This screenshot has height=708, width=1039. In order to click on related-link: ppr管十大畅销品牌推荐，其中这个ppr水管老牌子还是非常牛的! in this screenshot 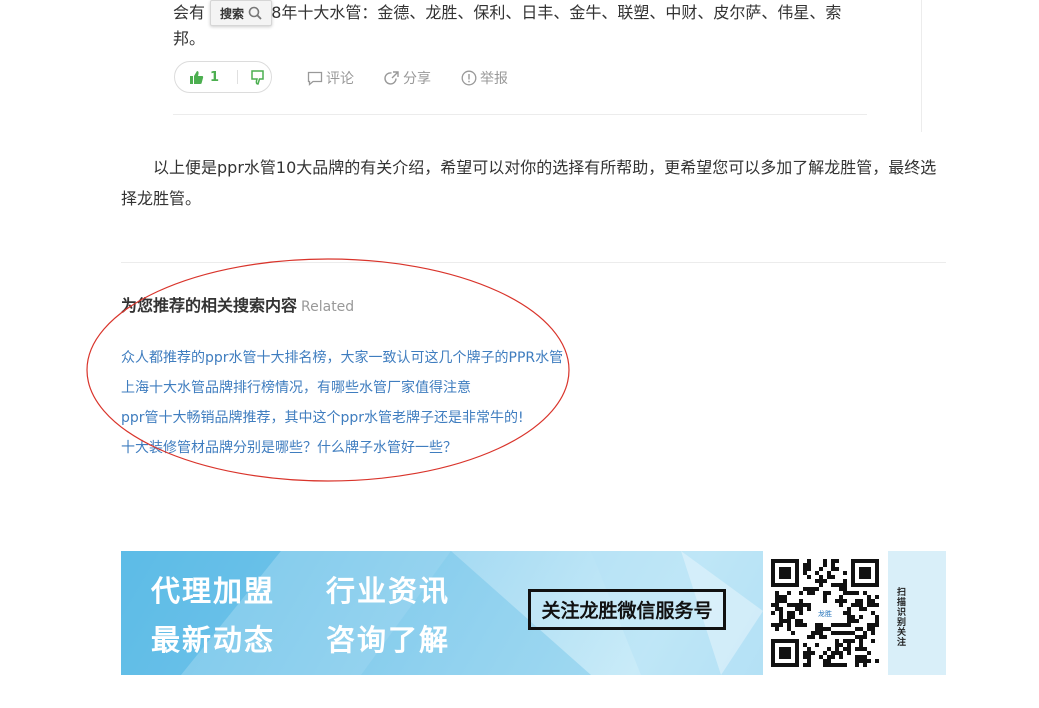, I will do `click(342, 418)`.